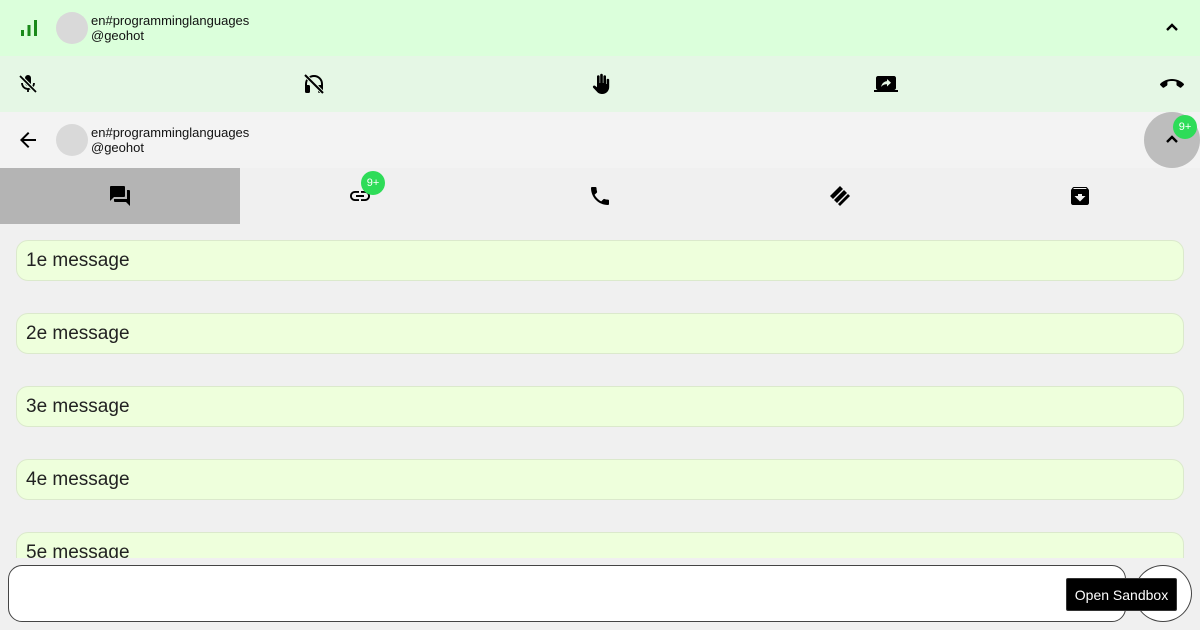 The width and height of the screenshot is (1200, 630). I want to click on message-item: 1e message, so click(600, 260).